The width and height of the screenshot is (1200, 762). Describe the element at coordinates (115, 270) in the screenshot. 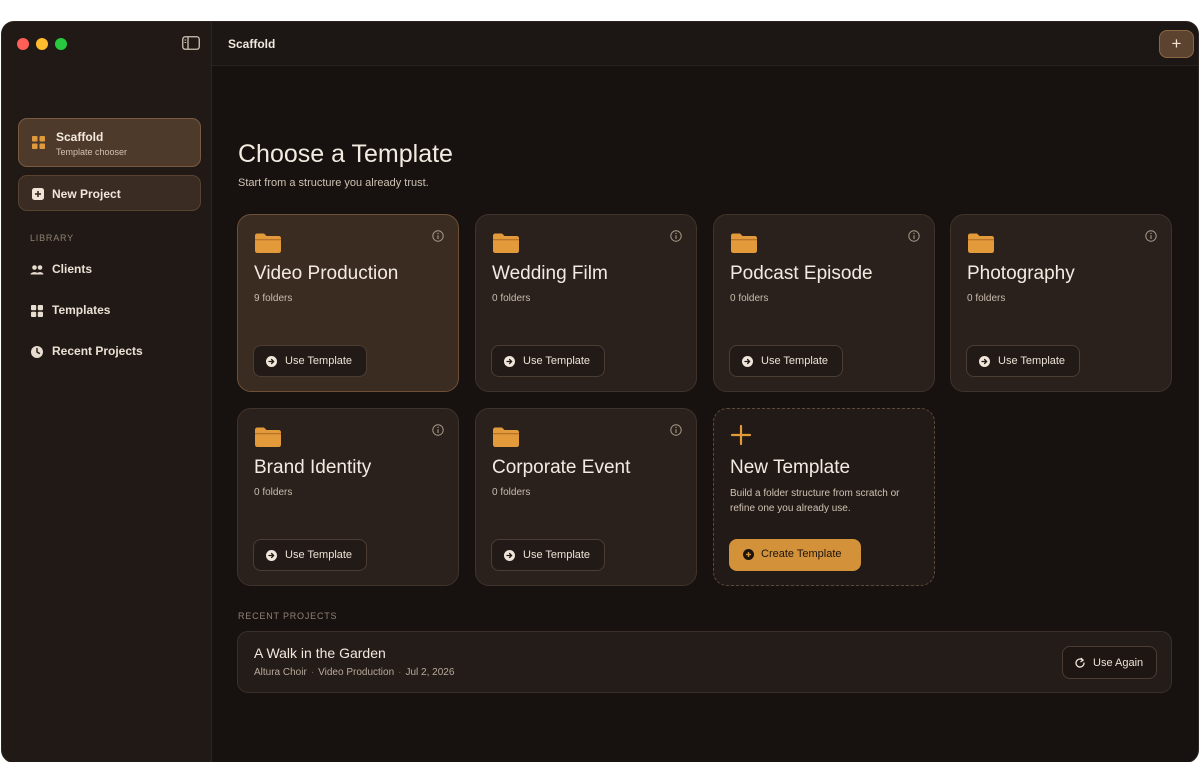

I see `sidebar-item-clients: Clients` at that location.